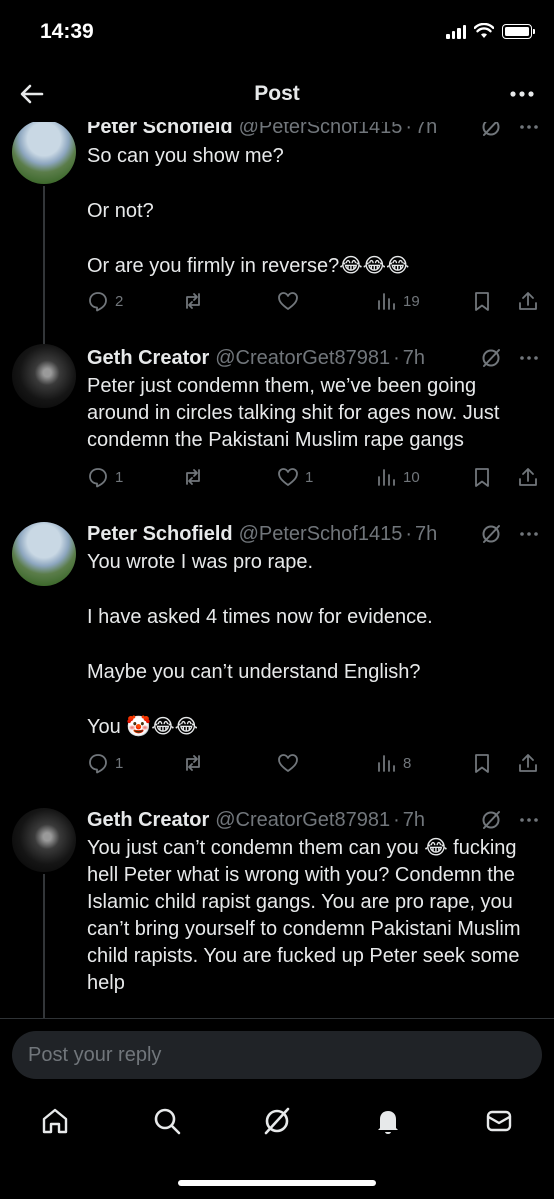 Image resolution: width=554 pixels, height=1199 pixels. I want to click on reply-count: 2, so click(119, 301).